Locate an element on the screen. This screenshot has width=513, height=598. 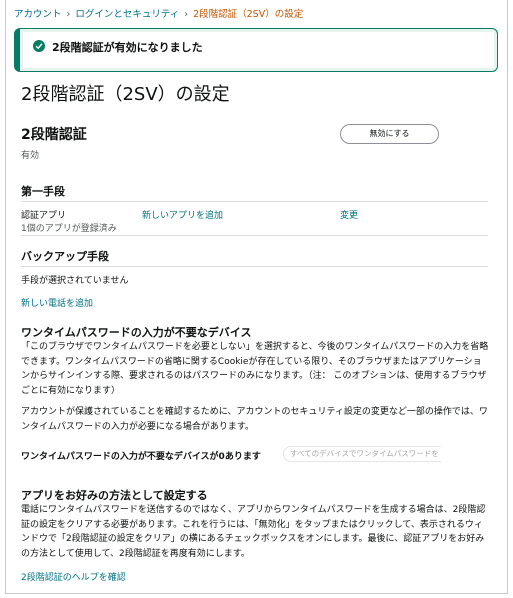
trusted-devices-count: ワンタイムパスワードの入力が不要なデバイスが0あります is located at coordinates (141, 457).